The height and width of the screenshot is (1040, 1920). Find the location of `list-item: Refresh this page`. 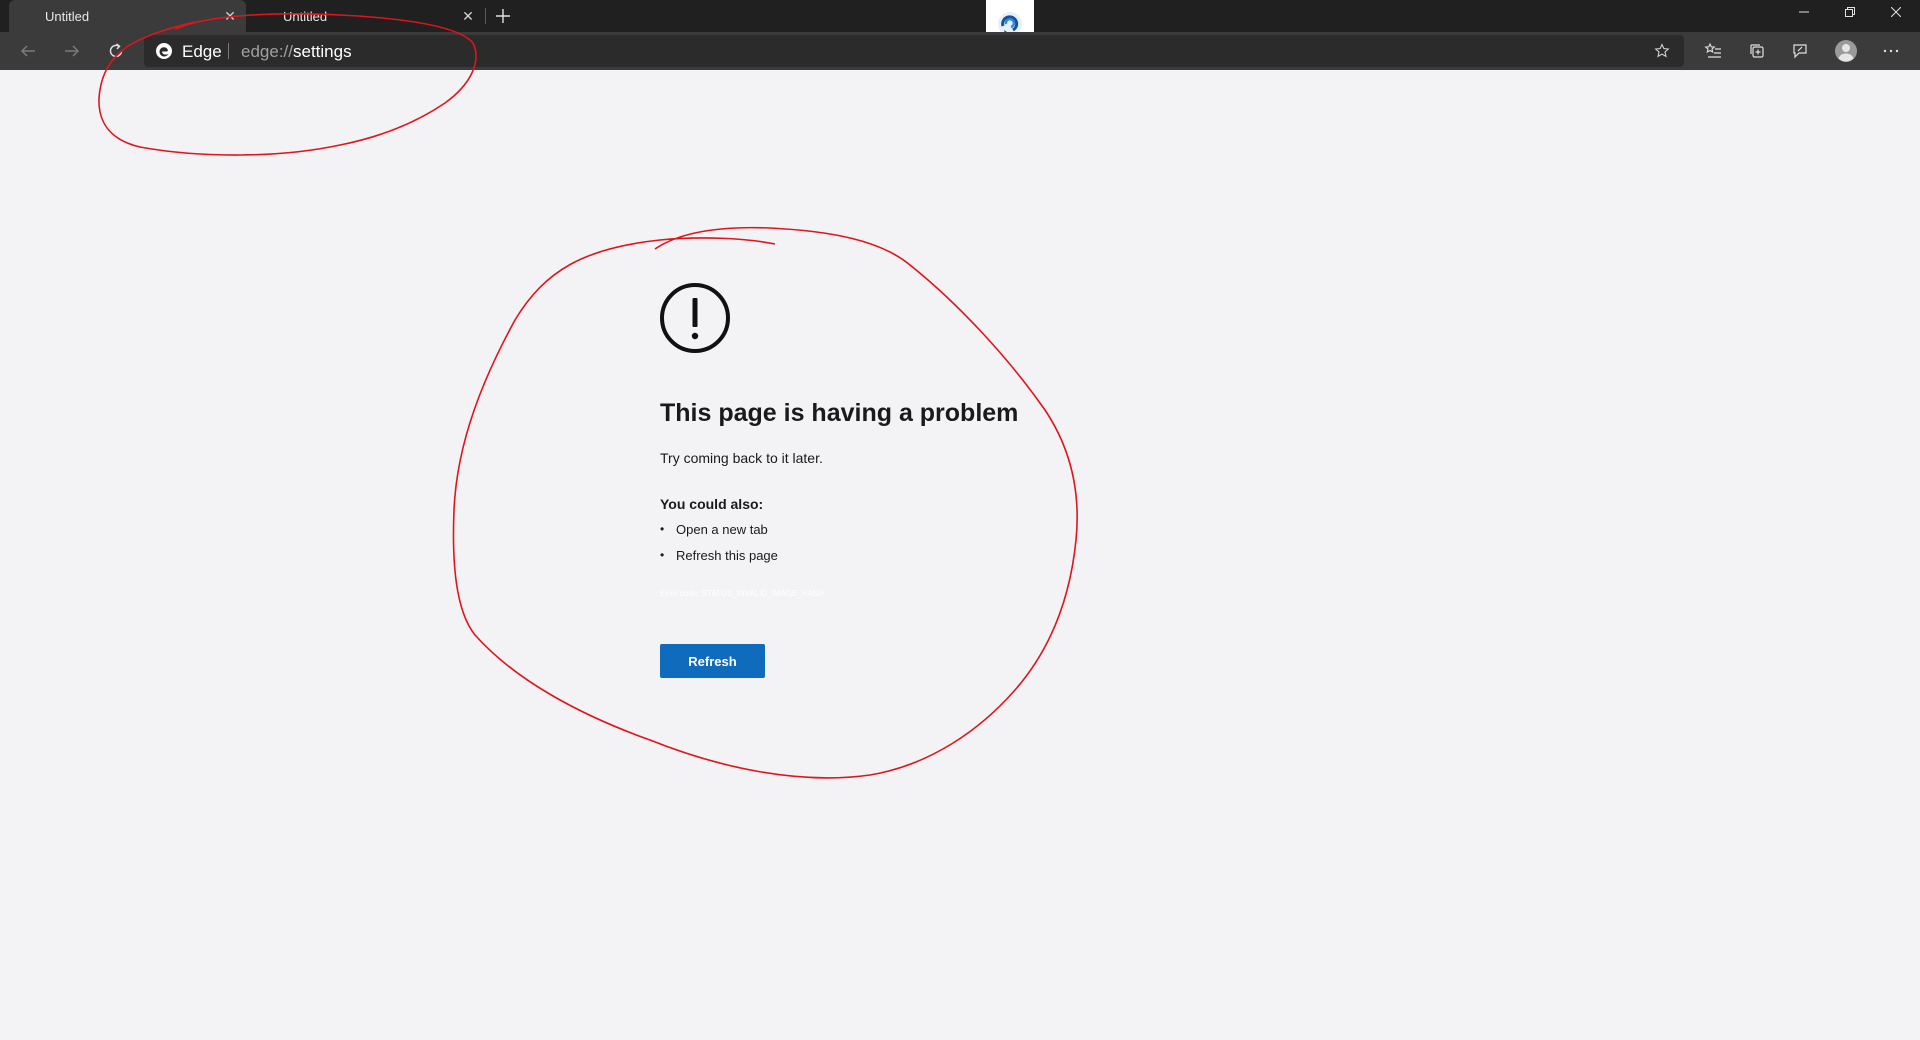

list-item: Refresh this page is located at coordinates (719, 561).